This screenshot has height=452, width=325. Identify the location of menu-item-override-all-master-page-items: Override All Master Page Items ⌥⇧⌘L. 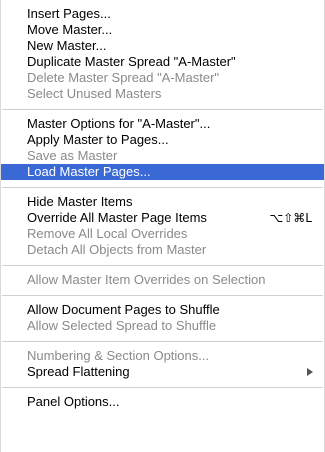
(162, 218).